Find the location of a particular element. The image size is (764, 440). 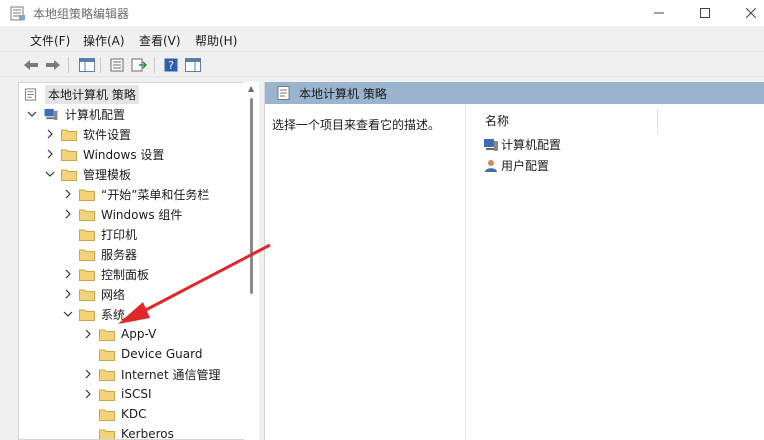

tree-item-system: 系统 is located at coordinates (93, 314).